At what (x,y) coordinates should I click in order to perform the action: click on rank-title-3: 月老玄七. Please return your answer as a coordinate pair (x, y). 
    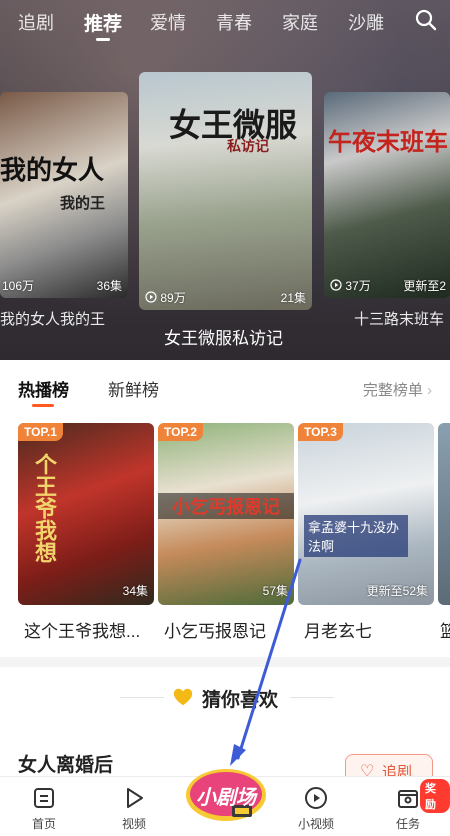
    Looking at the image, I should click on (338, 629).